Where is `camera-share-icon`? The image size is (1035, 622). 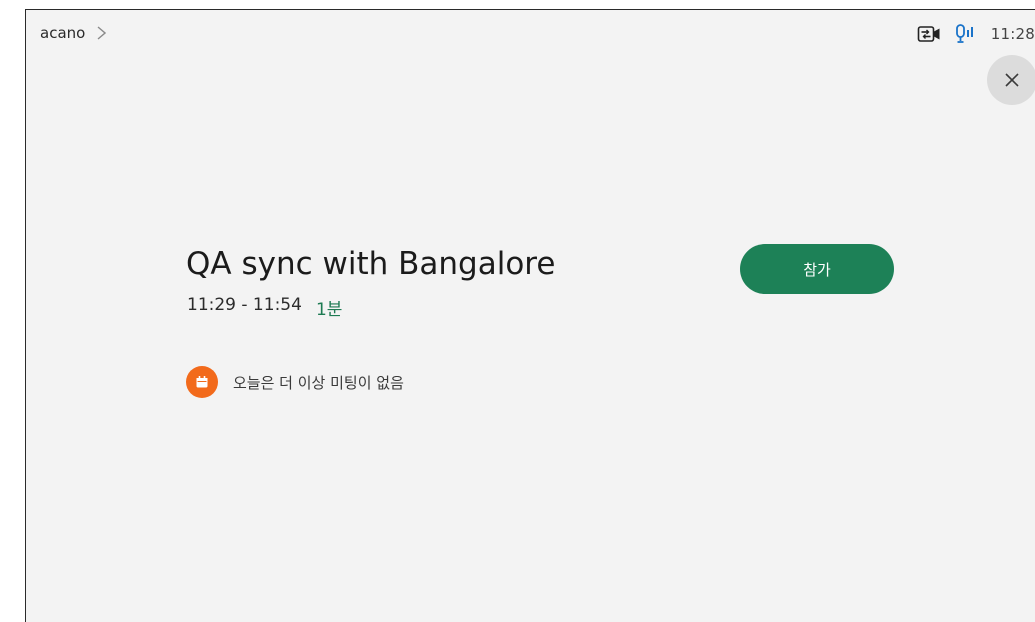 camera-share-icon is located at coordinates (929, 34).